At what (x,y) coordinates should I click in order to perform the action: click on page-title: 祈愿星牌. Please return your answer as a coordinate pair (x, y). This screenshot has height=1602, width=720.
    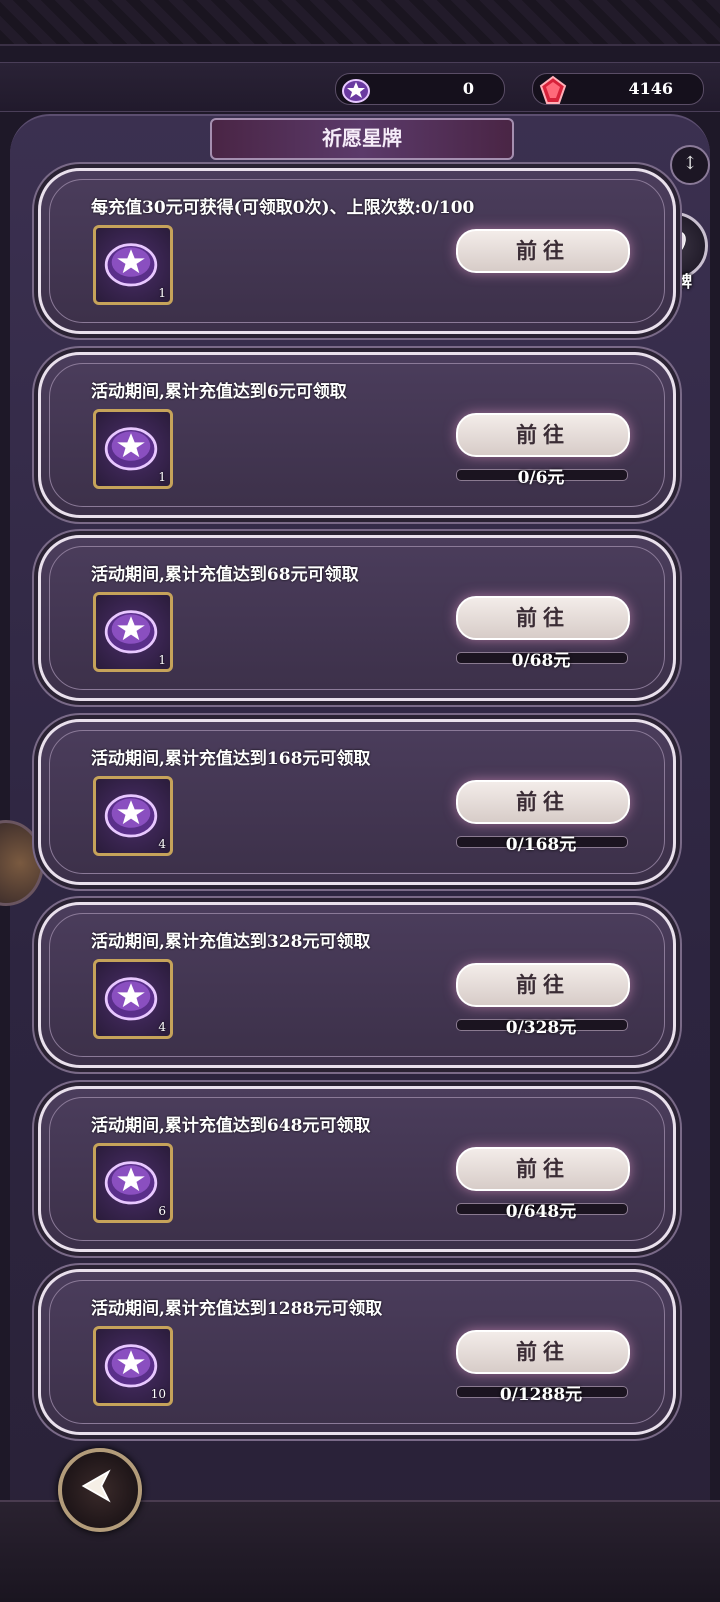
    Looking at the image, I should click on (362, 139).